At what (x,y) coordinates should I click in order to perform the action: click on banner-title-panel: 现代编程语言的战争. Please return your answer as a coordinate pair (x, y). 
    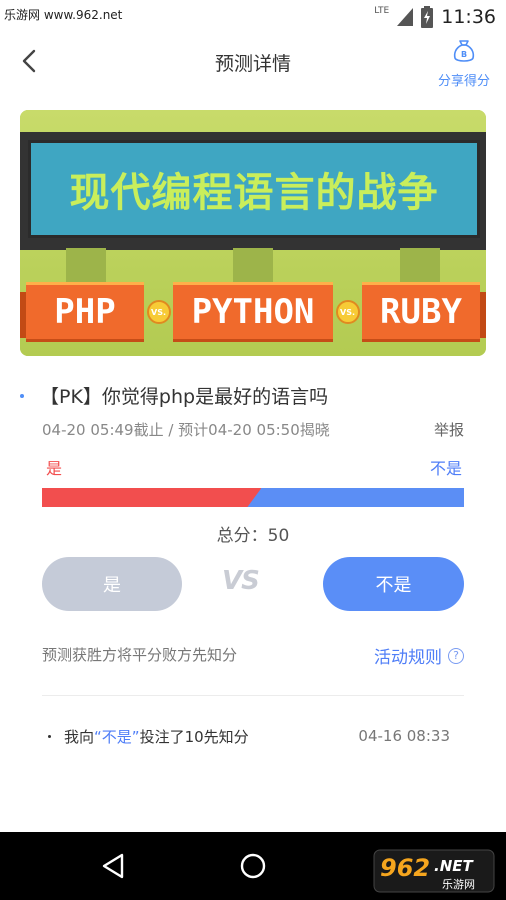
    Looking at the image, I should click on (254, 189).